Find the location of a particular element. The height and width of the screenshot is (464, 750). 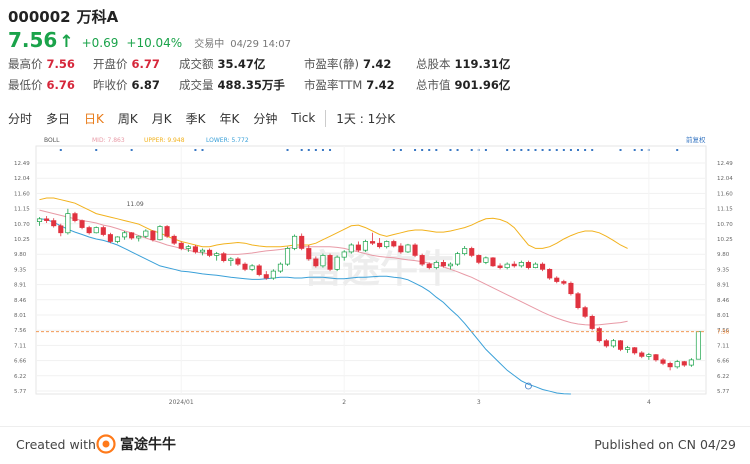

tab-monthly-k: 月K is located at coordinates (162, 118).